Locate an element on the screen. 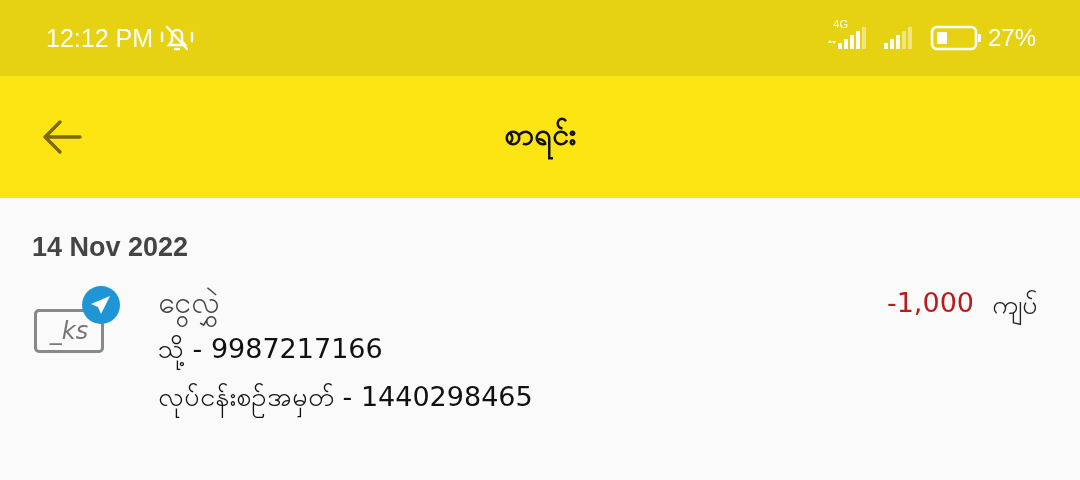 The width and height of the screenshot is (1080, 480). battery-icon is located at coordinates (955, 38).